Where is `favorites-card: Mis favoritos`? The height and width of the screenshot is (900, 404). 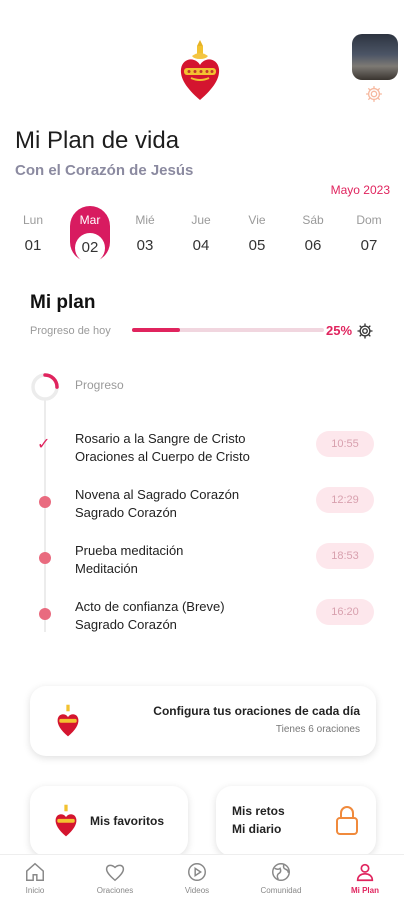
favorites-card: Mis favoritos is located at coordinates (109, 821).